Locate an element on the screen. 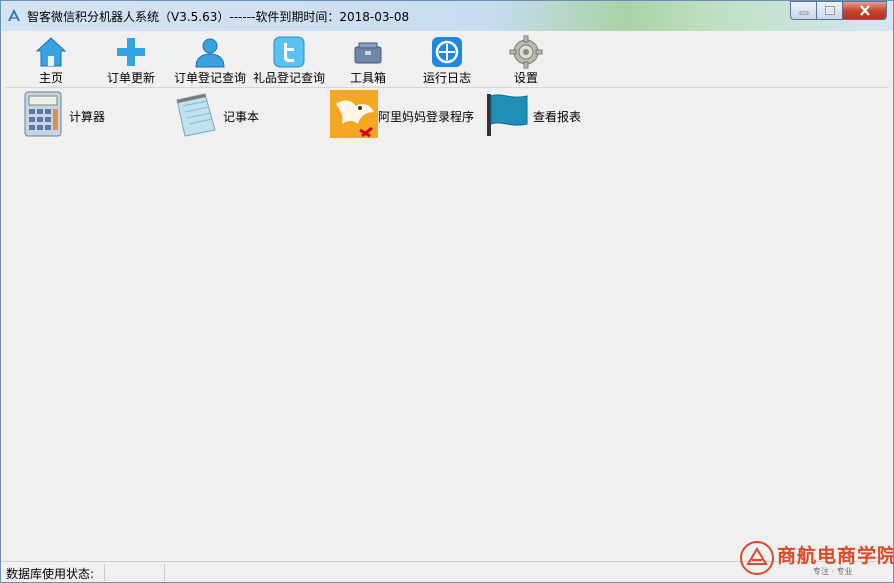 This screenshot has height=583, width=894. plus-icon is located at coordinates (131, 52).